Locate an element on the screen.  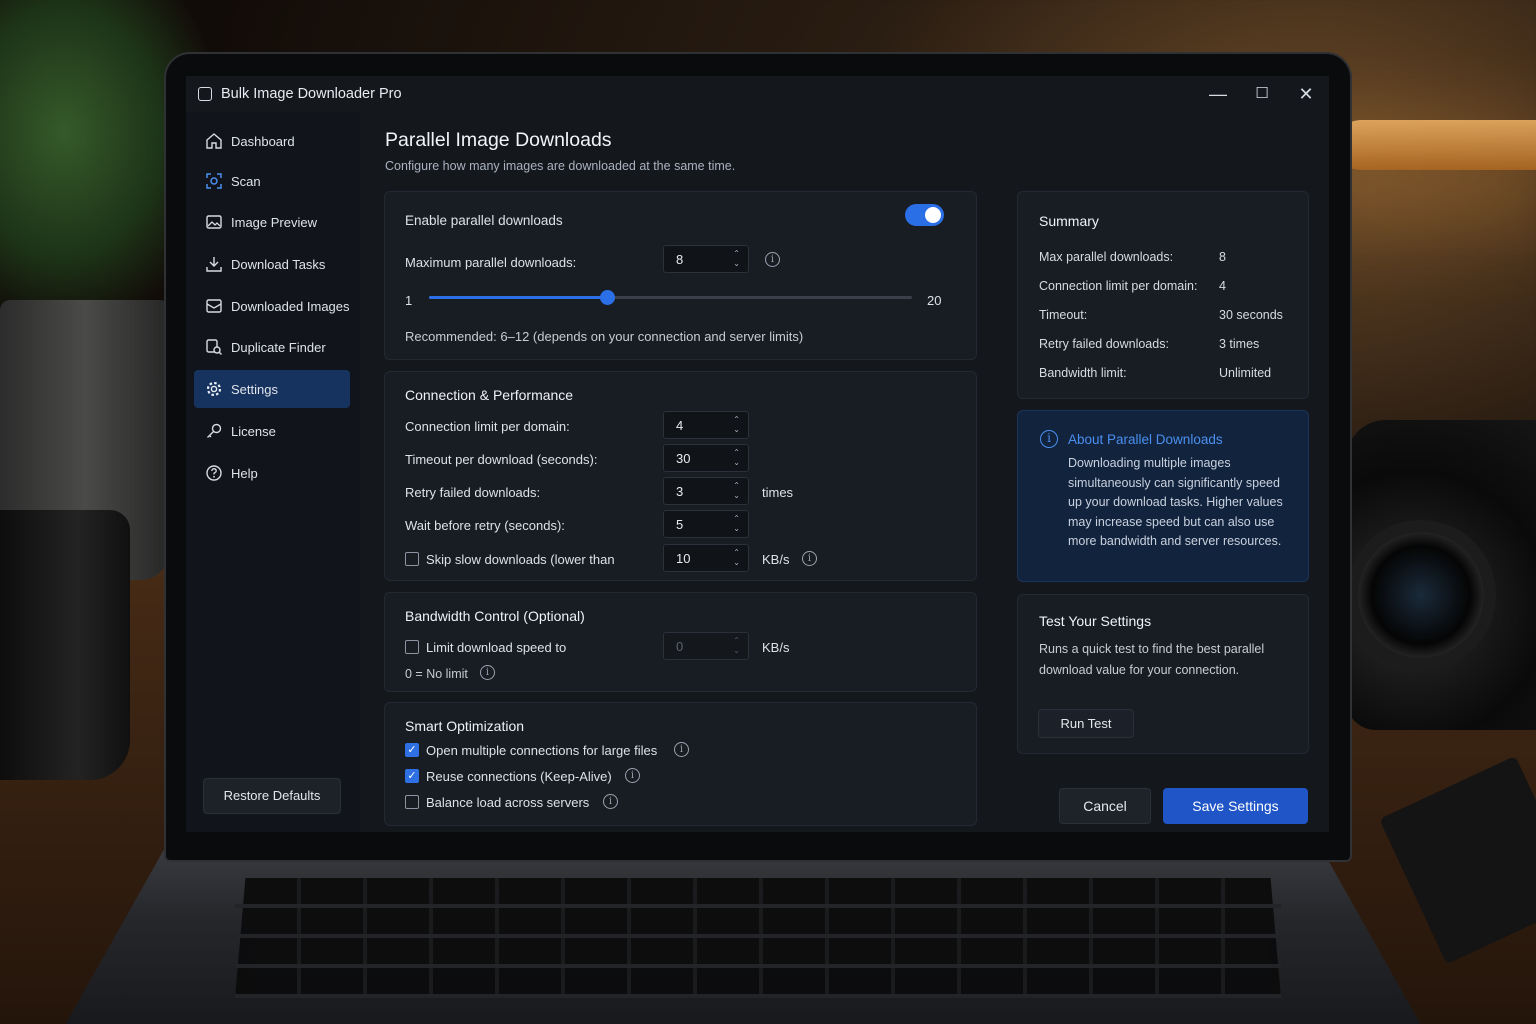
sidebar-item-downloaded-images: Downloaded Images is located at coordinates (272, 306).